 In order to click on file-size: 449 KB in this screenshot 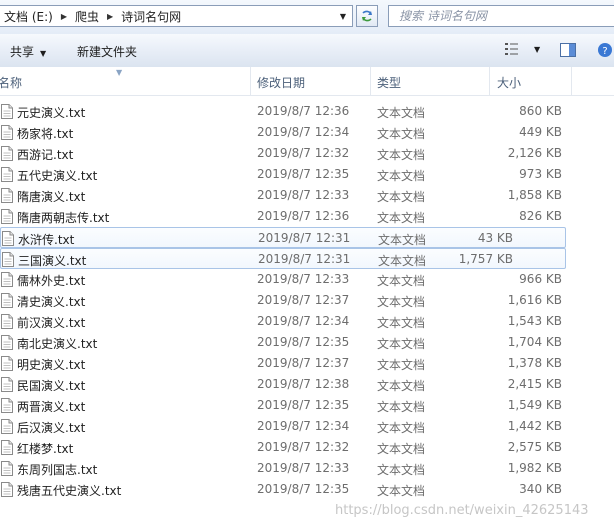, I will do `click(540, 132)`.